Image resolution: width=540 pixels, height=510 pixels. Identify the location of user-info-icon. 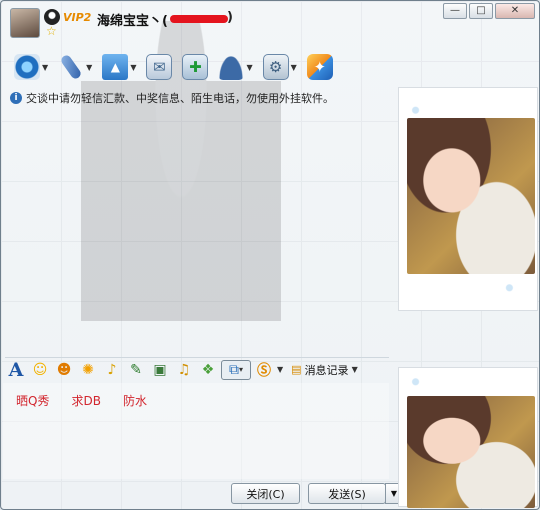
(231, 67).